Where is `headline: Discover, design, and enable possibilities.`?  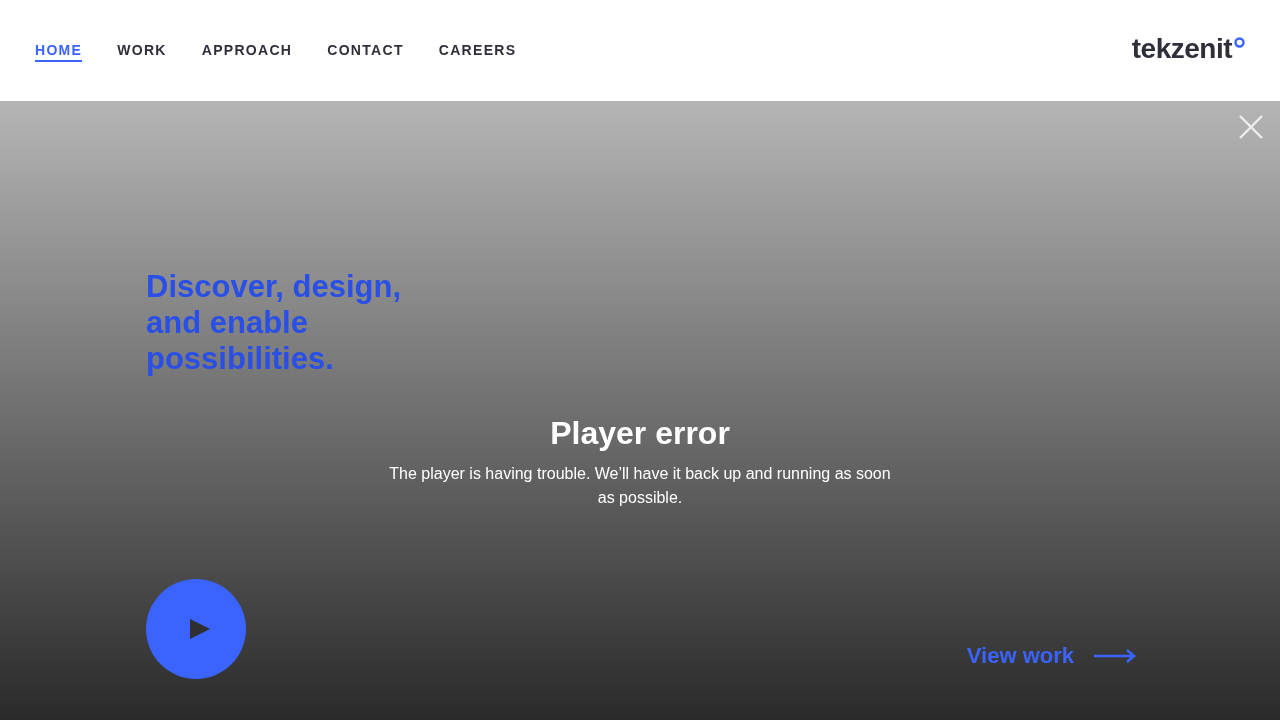
headline: Discover, design, and enable possibilities. is located at coordinates (274, 323).